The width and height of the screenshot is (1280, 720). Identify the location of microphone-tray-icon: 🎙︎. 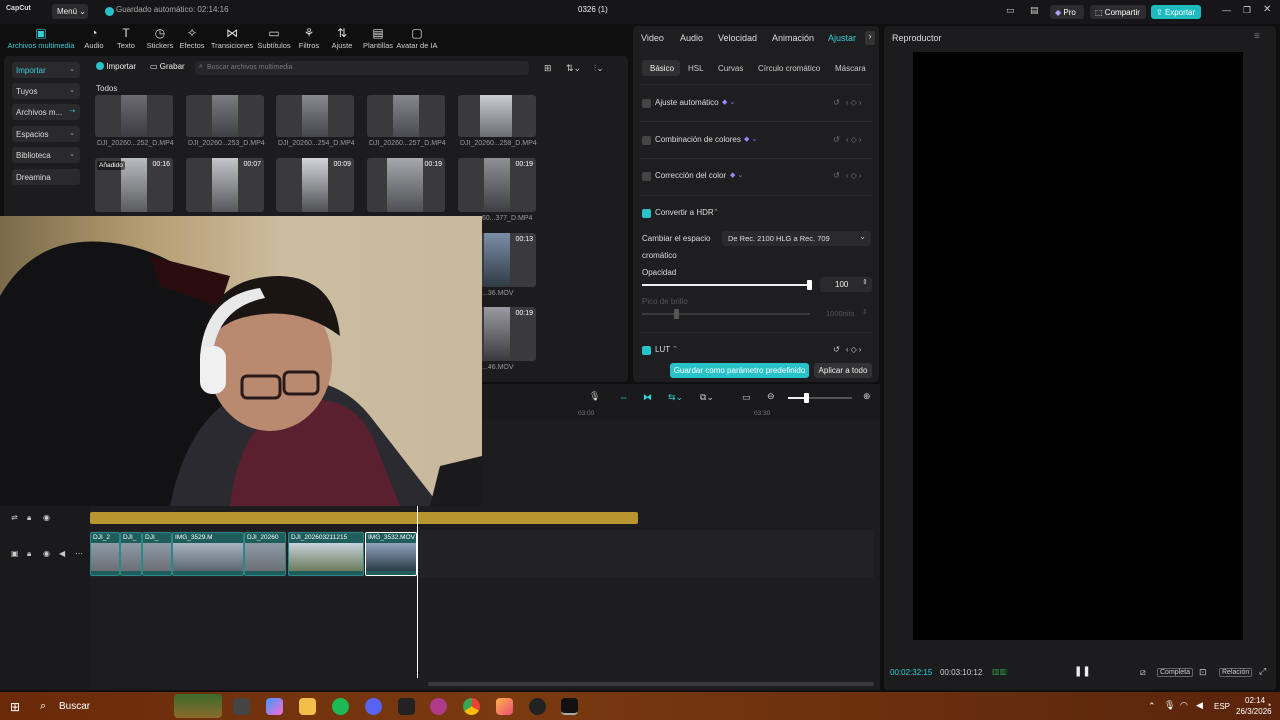
(1169, 705).